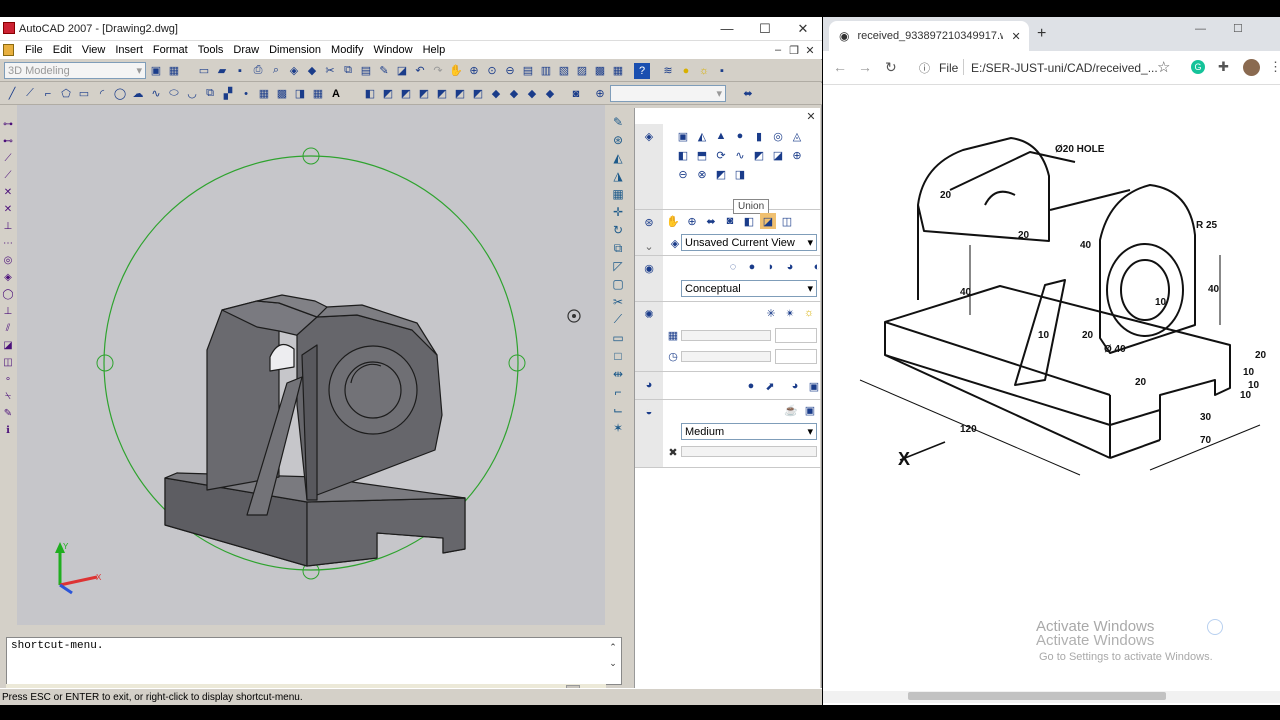  I want to click on material-window-icon: ▣, so click(814, 386).